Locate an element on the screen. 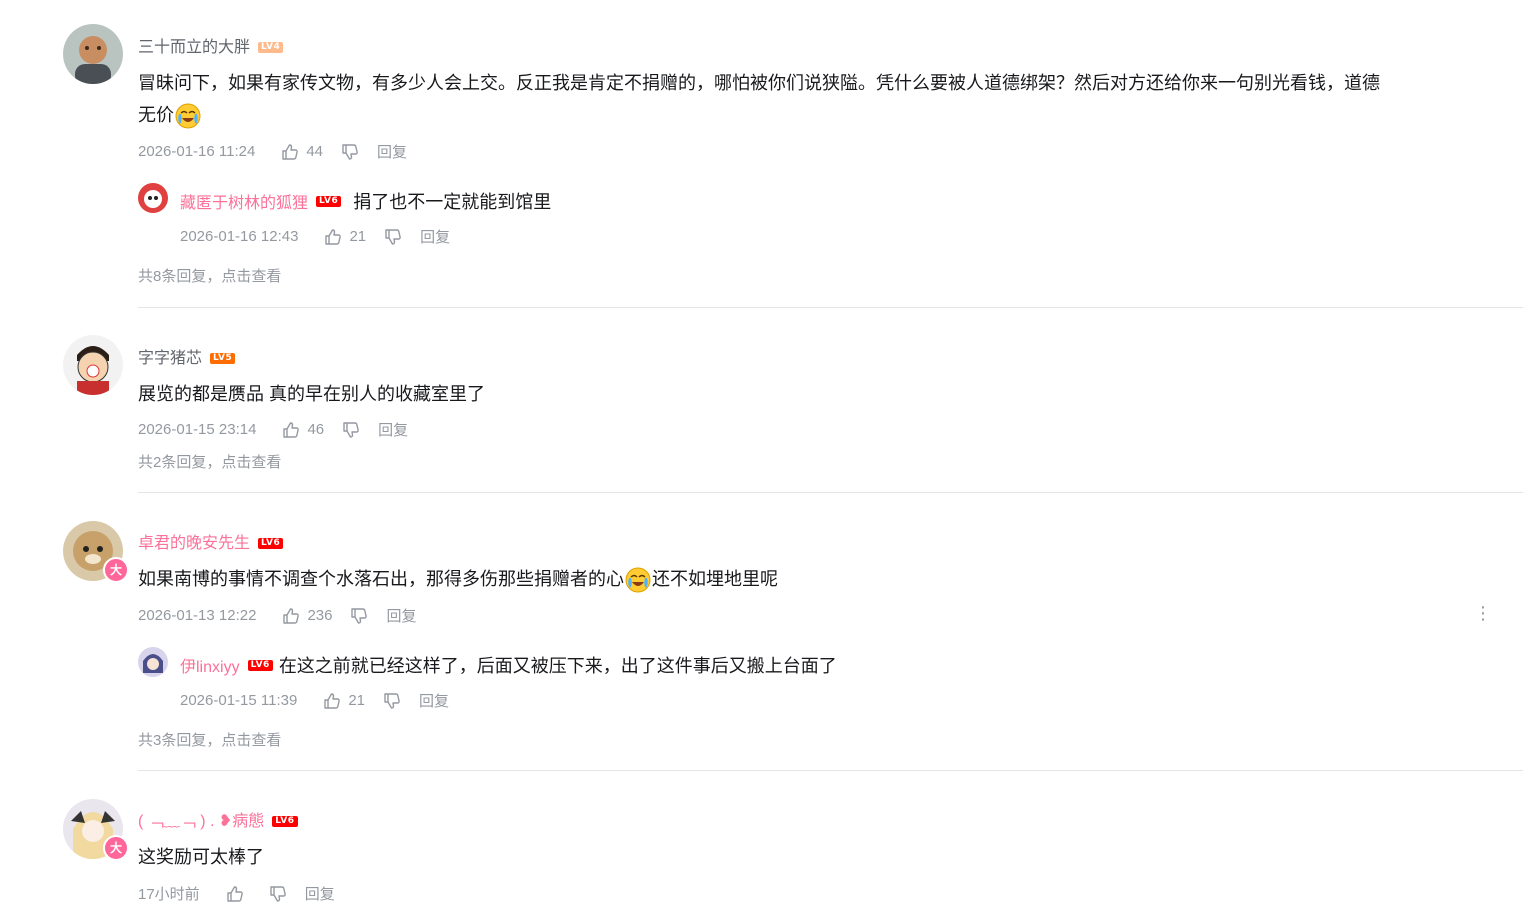 This screenshot has width=1535, height=920. sub-reply: 藏匿于树林的狐狸 LV6 捐了也不一定就能到馆里 is located at coordinates (365, 201).